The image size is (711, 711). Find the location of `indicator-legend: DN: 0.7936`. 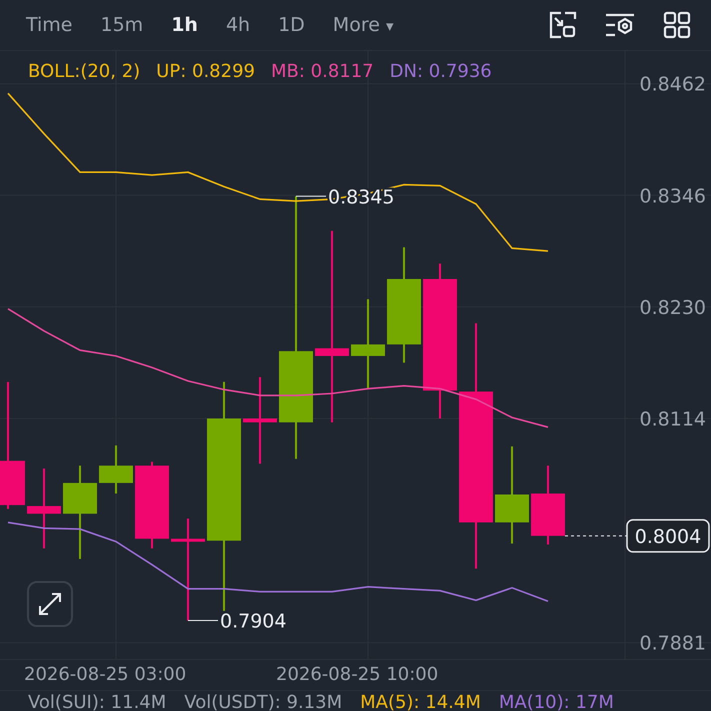

indicator-legend: DN: 0.7936 is located at coordinates (441, 71).